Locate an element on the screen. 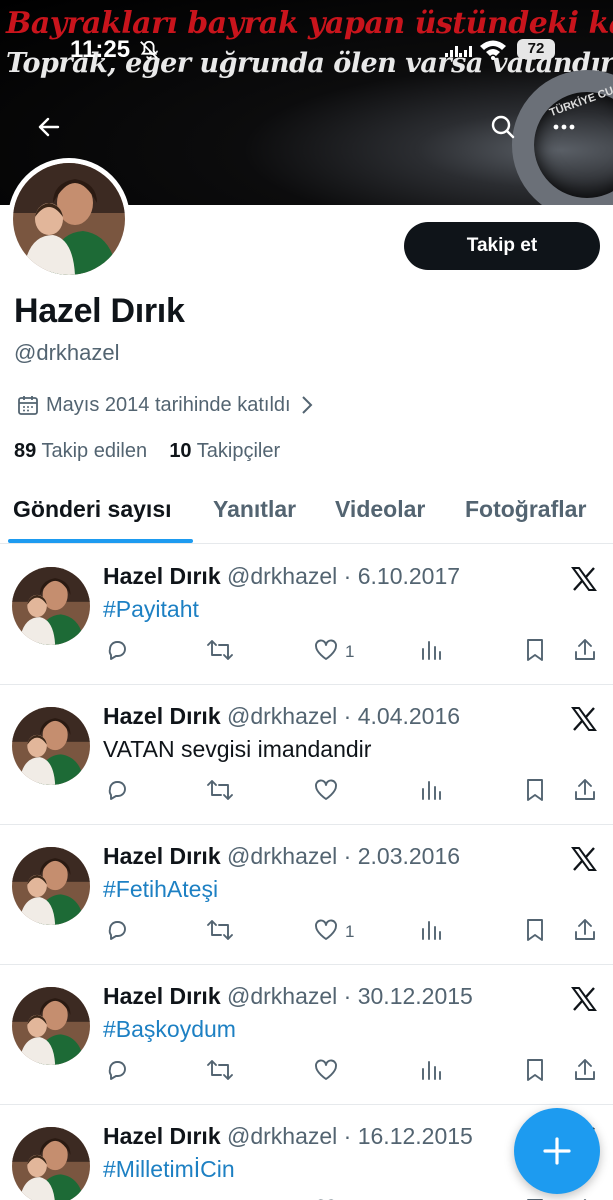 The image size is (613, 1200). calendar-icon is located at coordinates (28, 405).